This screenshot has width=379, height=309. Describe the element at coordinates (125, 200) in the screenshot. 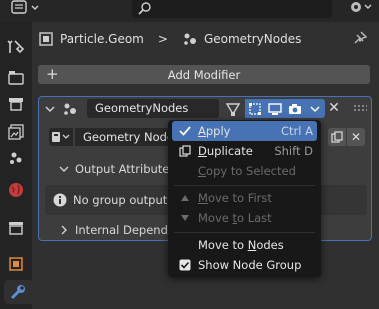

I see `warning-text: No group output a` at that location.